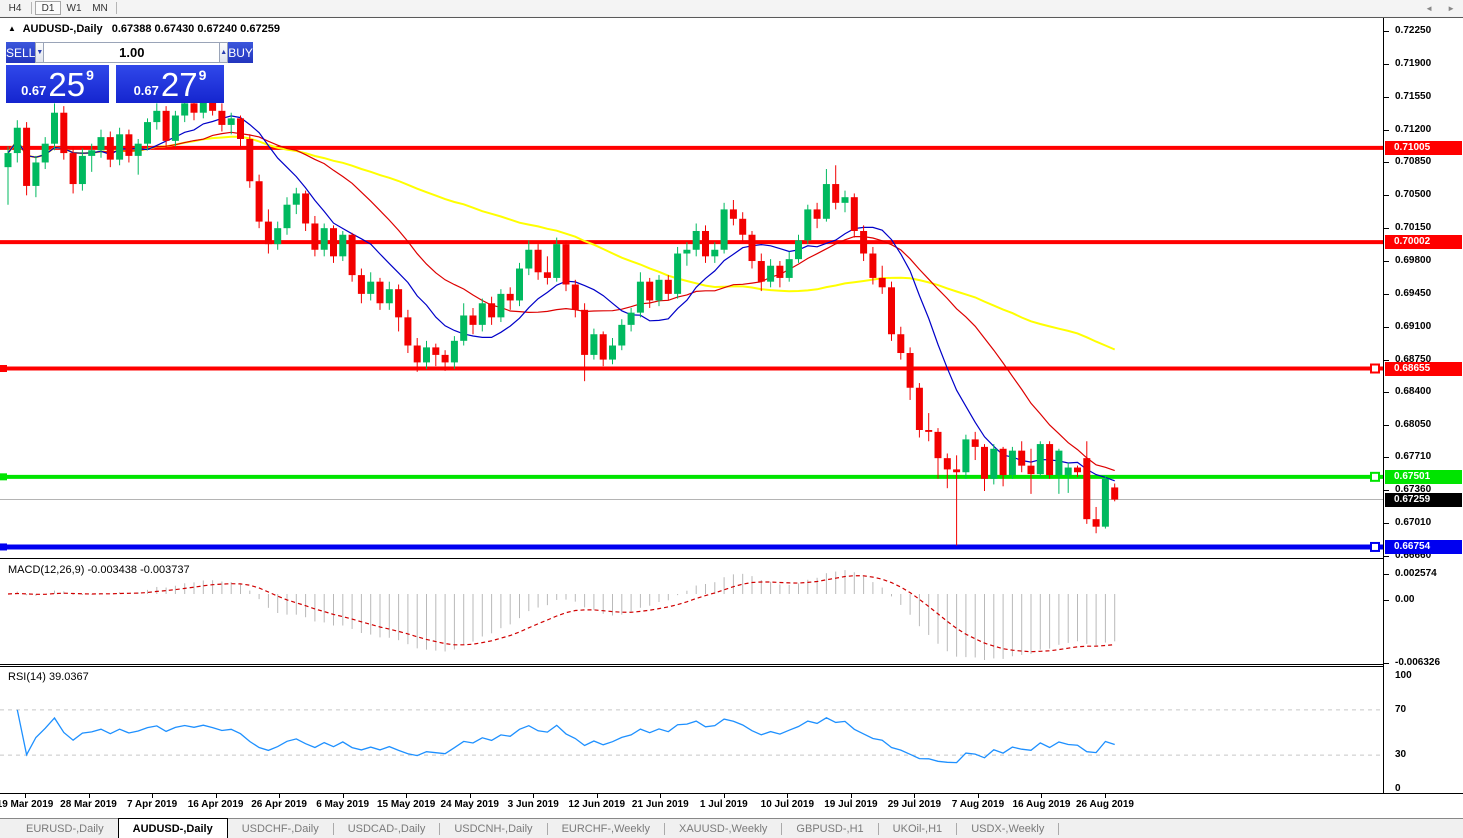 The image size is (1463, 838). Describe the element at coordinates (146, 90) in the screenshot. I see `buy-price-prefix: 0.67` at that location.